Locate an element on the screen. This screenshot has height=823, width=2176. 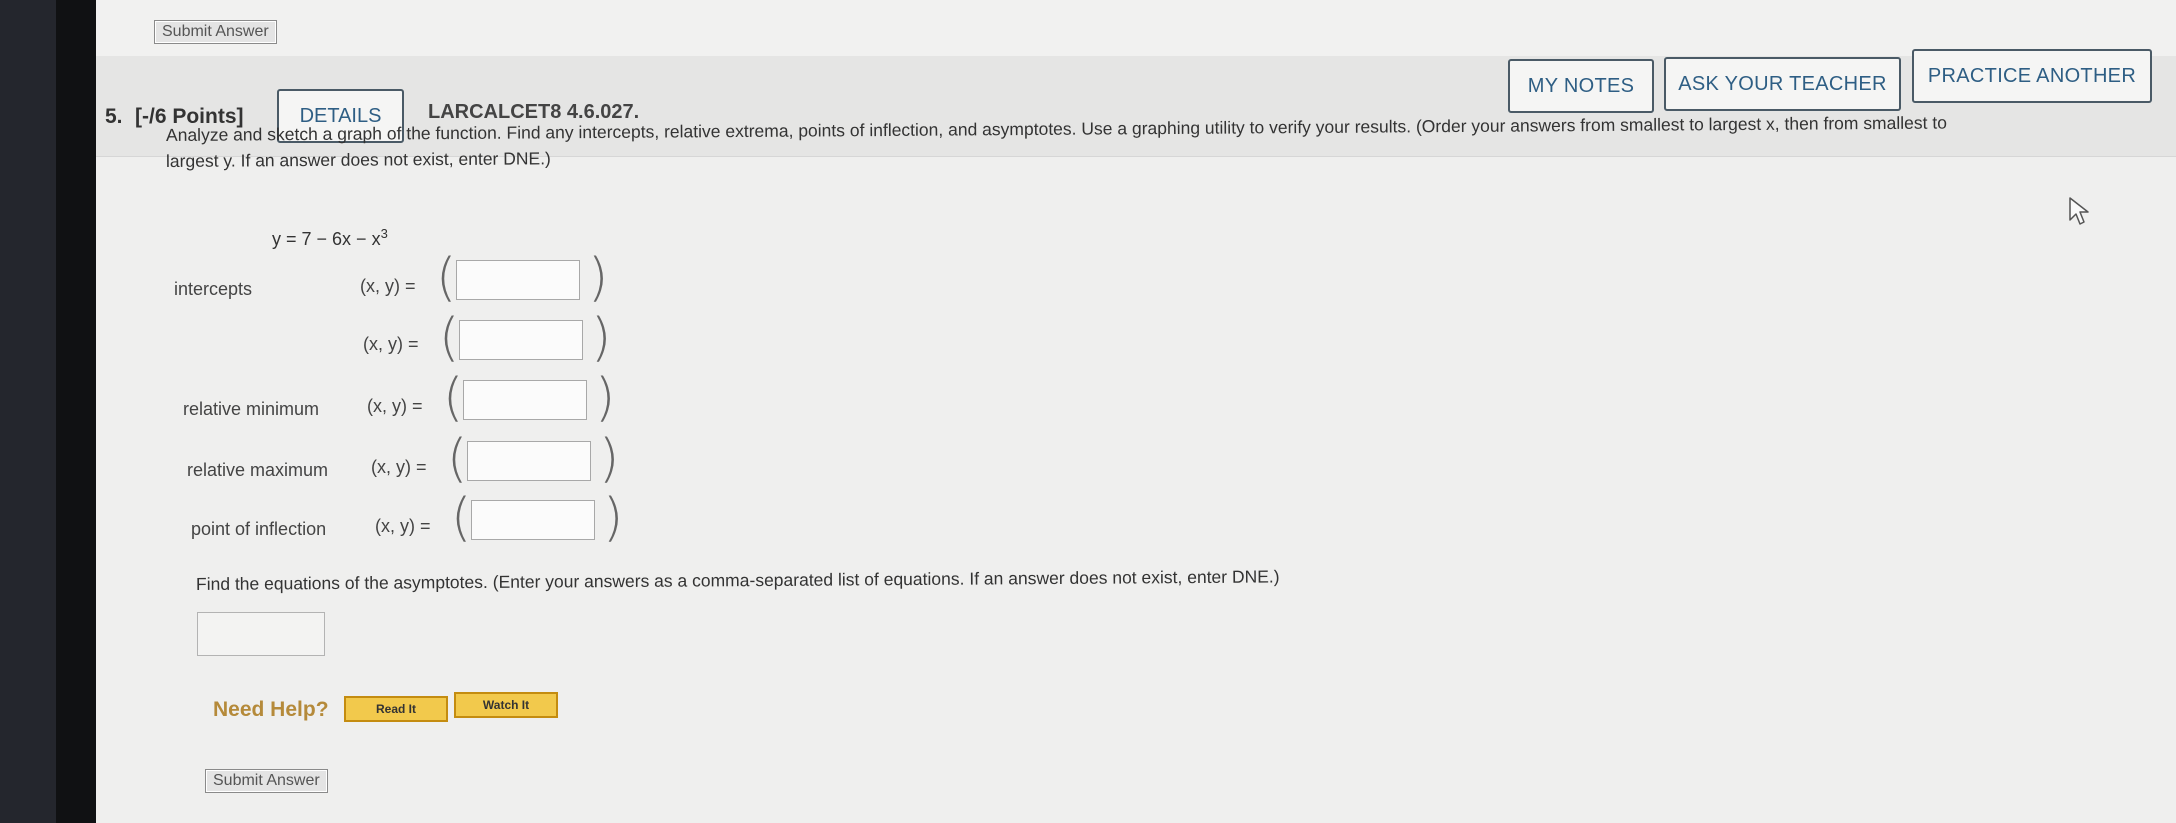
relative-minimum-label: relative minimum is located at coordinates (251, 409).